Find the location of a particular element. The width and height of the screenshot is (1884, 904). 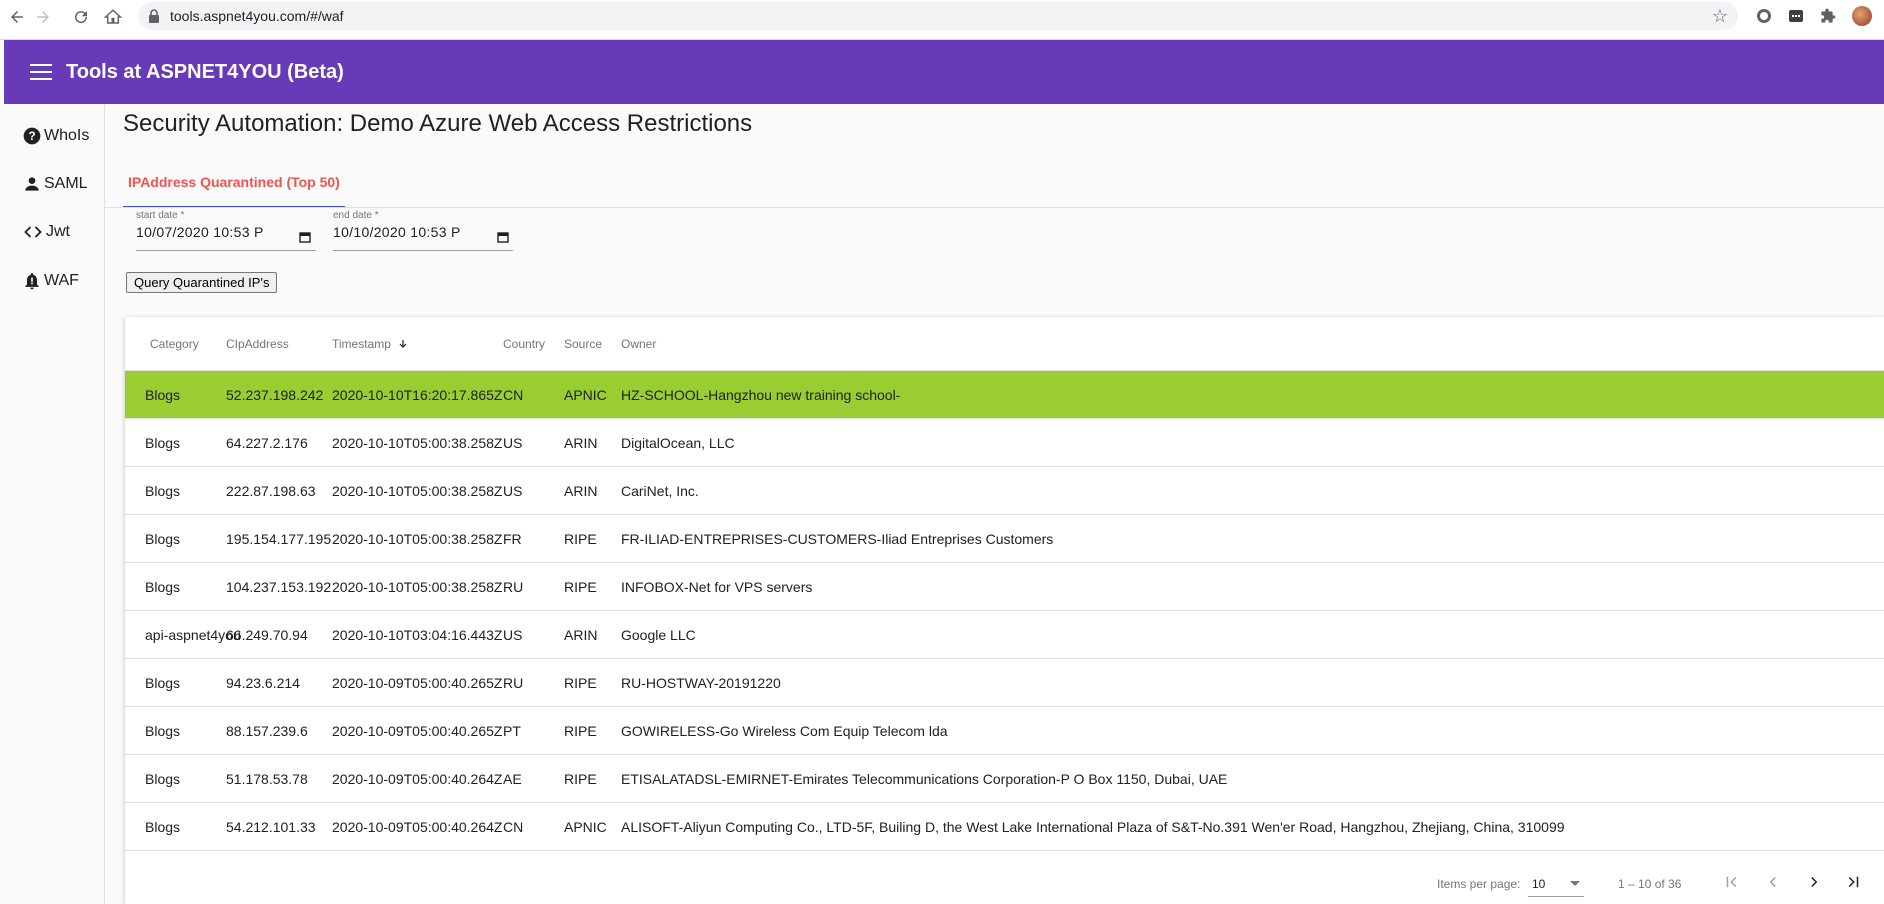

cell-timestamp: 2020-10-10T16:20:17.865Z is located at coordinates (417, 395).